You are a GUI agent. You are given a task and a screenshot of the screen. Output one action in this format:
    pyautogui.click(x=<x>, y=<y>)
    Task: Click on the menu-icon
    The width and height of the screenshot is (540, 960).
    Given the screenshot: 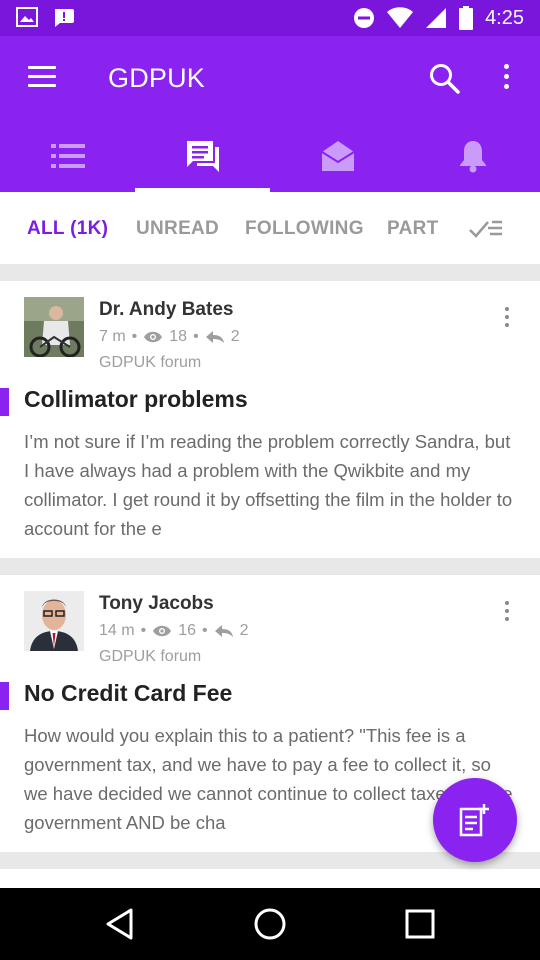 What is the action you would take?
    pyautogui.click(x=42, y=78)
    